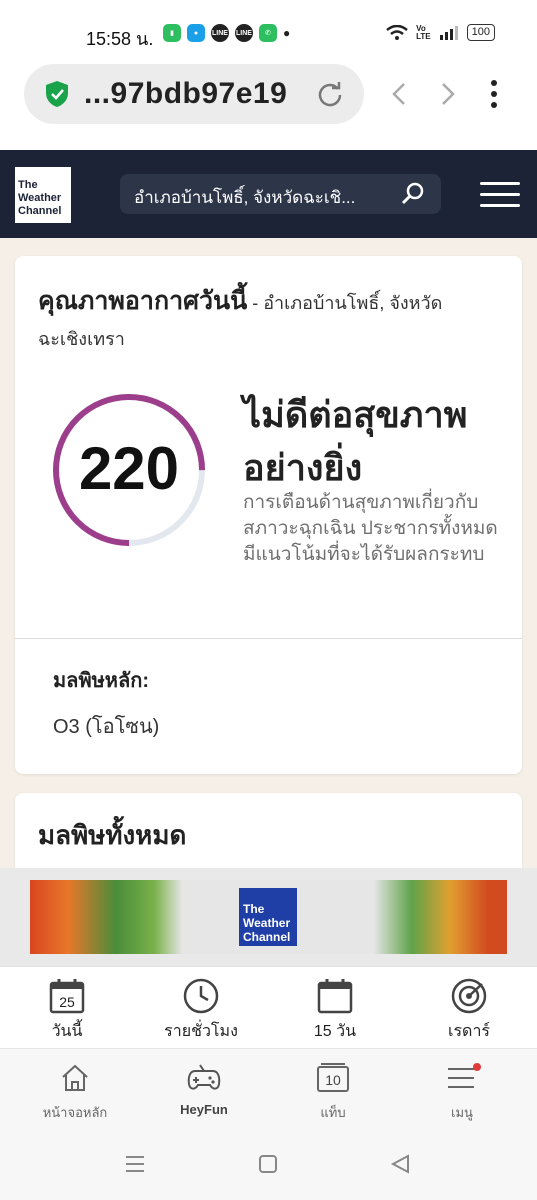 This screenshot has width=537, height=1200. I want to click on search-icon, so click(413, 194).